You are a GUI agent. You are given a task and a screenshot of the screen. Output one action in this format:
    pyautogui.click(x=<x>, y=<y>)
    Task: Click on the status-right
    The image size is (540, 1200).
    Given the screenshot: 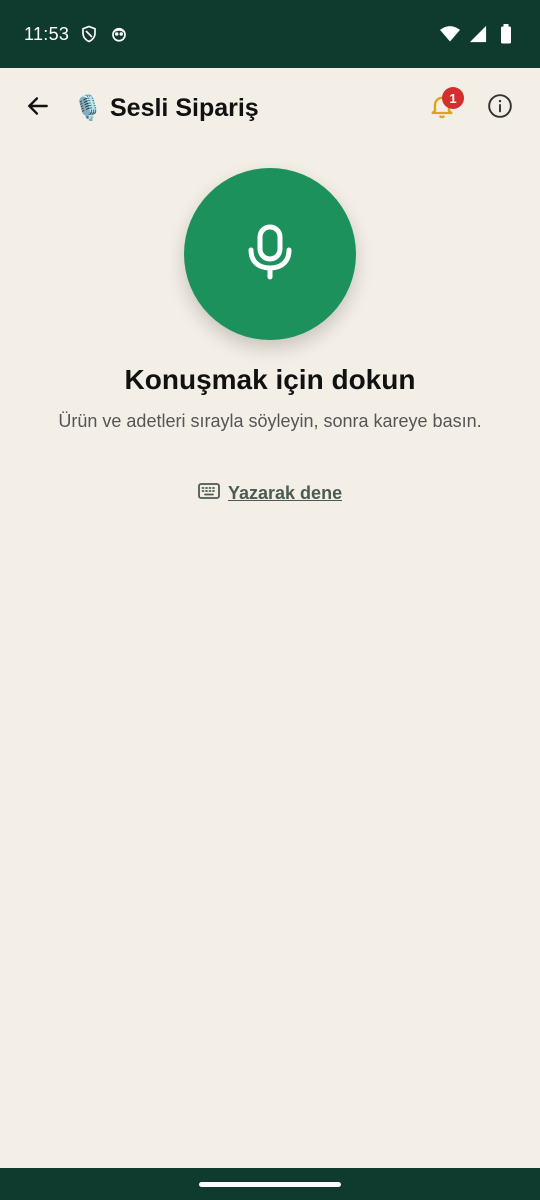 What is the action you would take?
    pyautogui.click(x=478, y=34)
    